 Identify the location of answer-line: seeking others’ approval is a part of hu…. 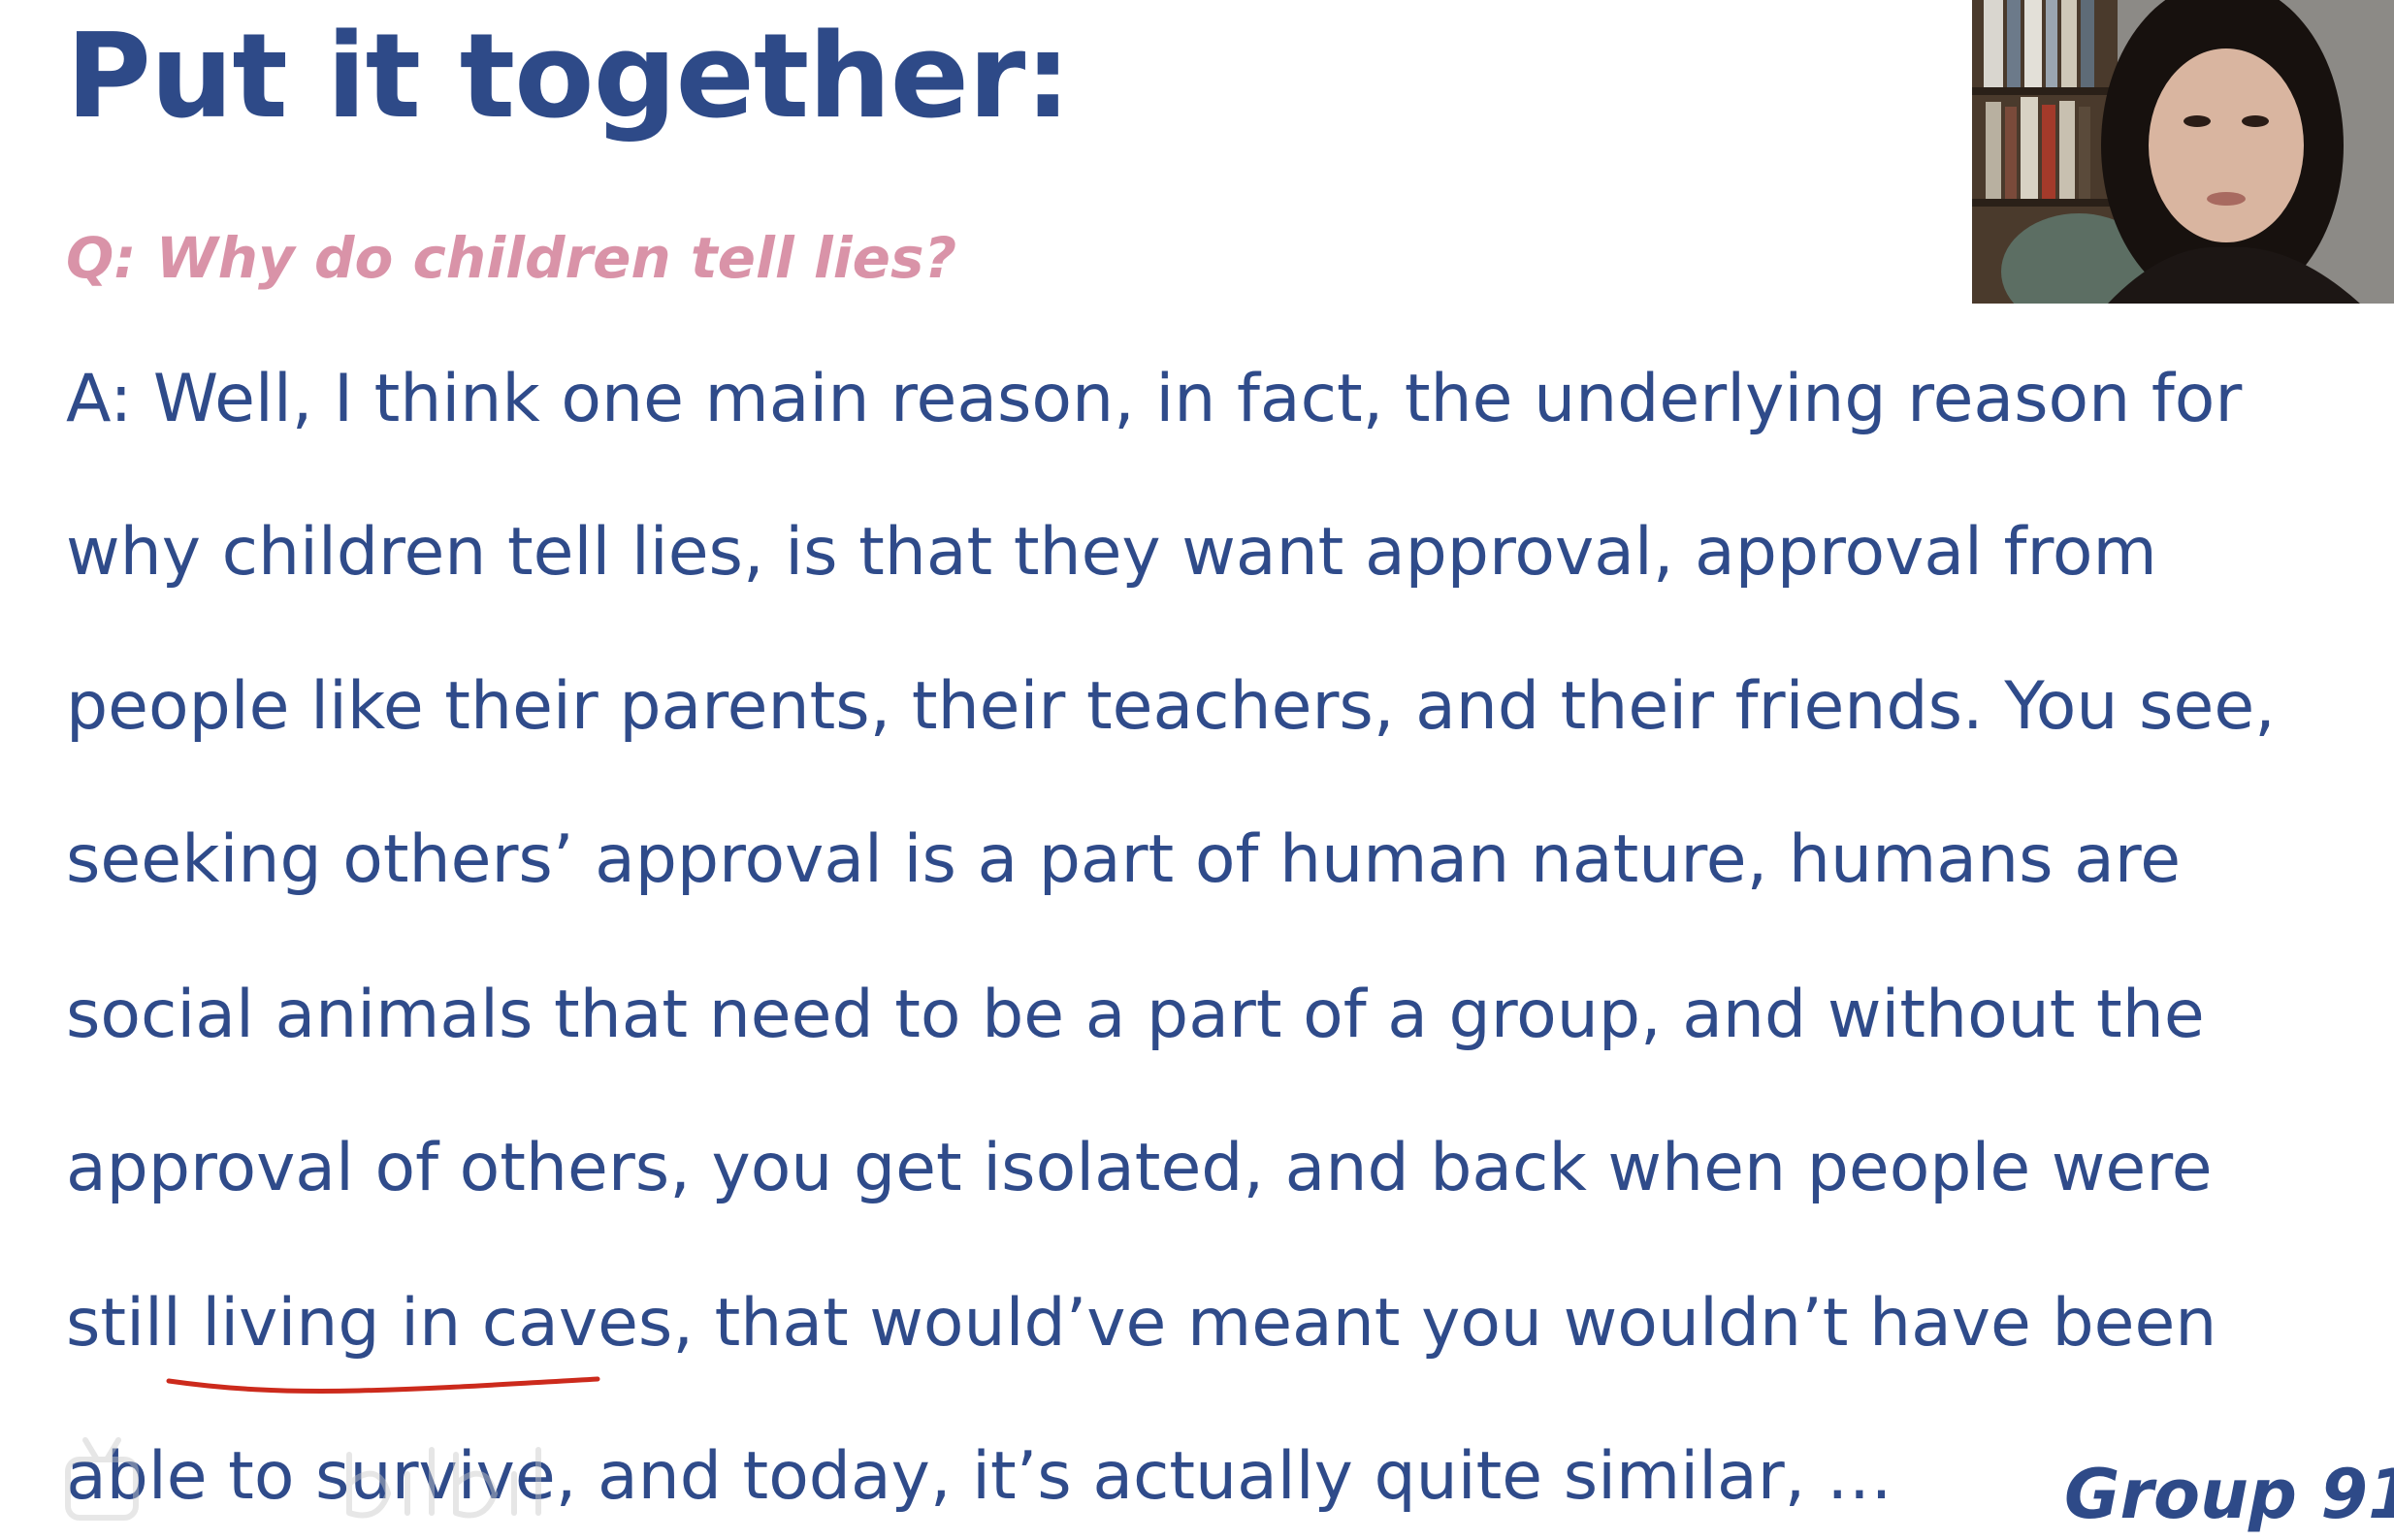
(1124, 860).